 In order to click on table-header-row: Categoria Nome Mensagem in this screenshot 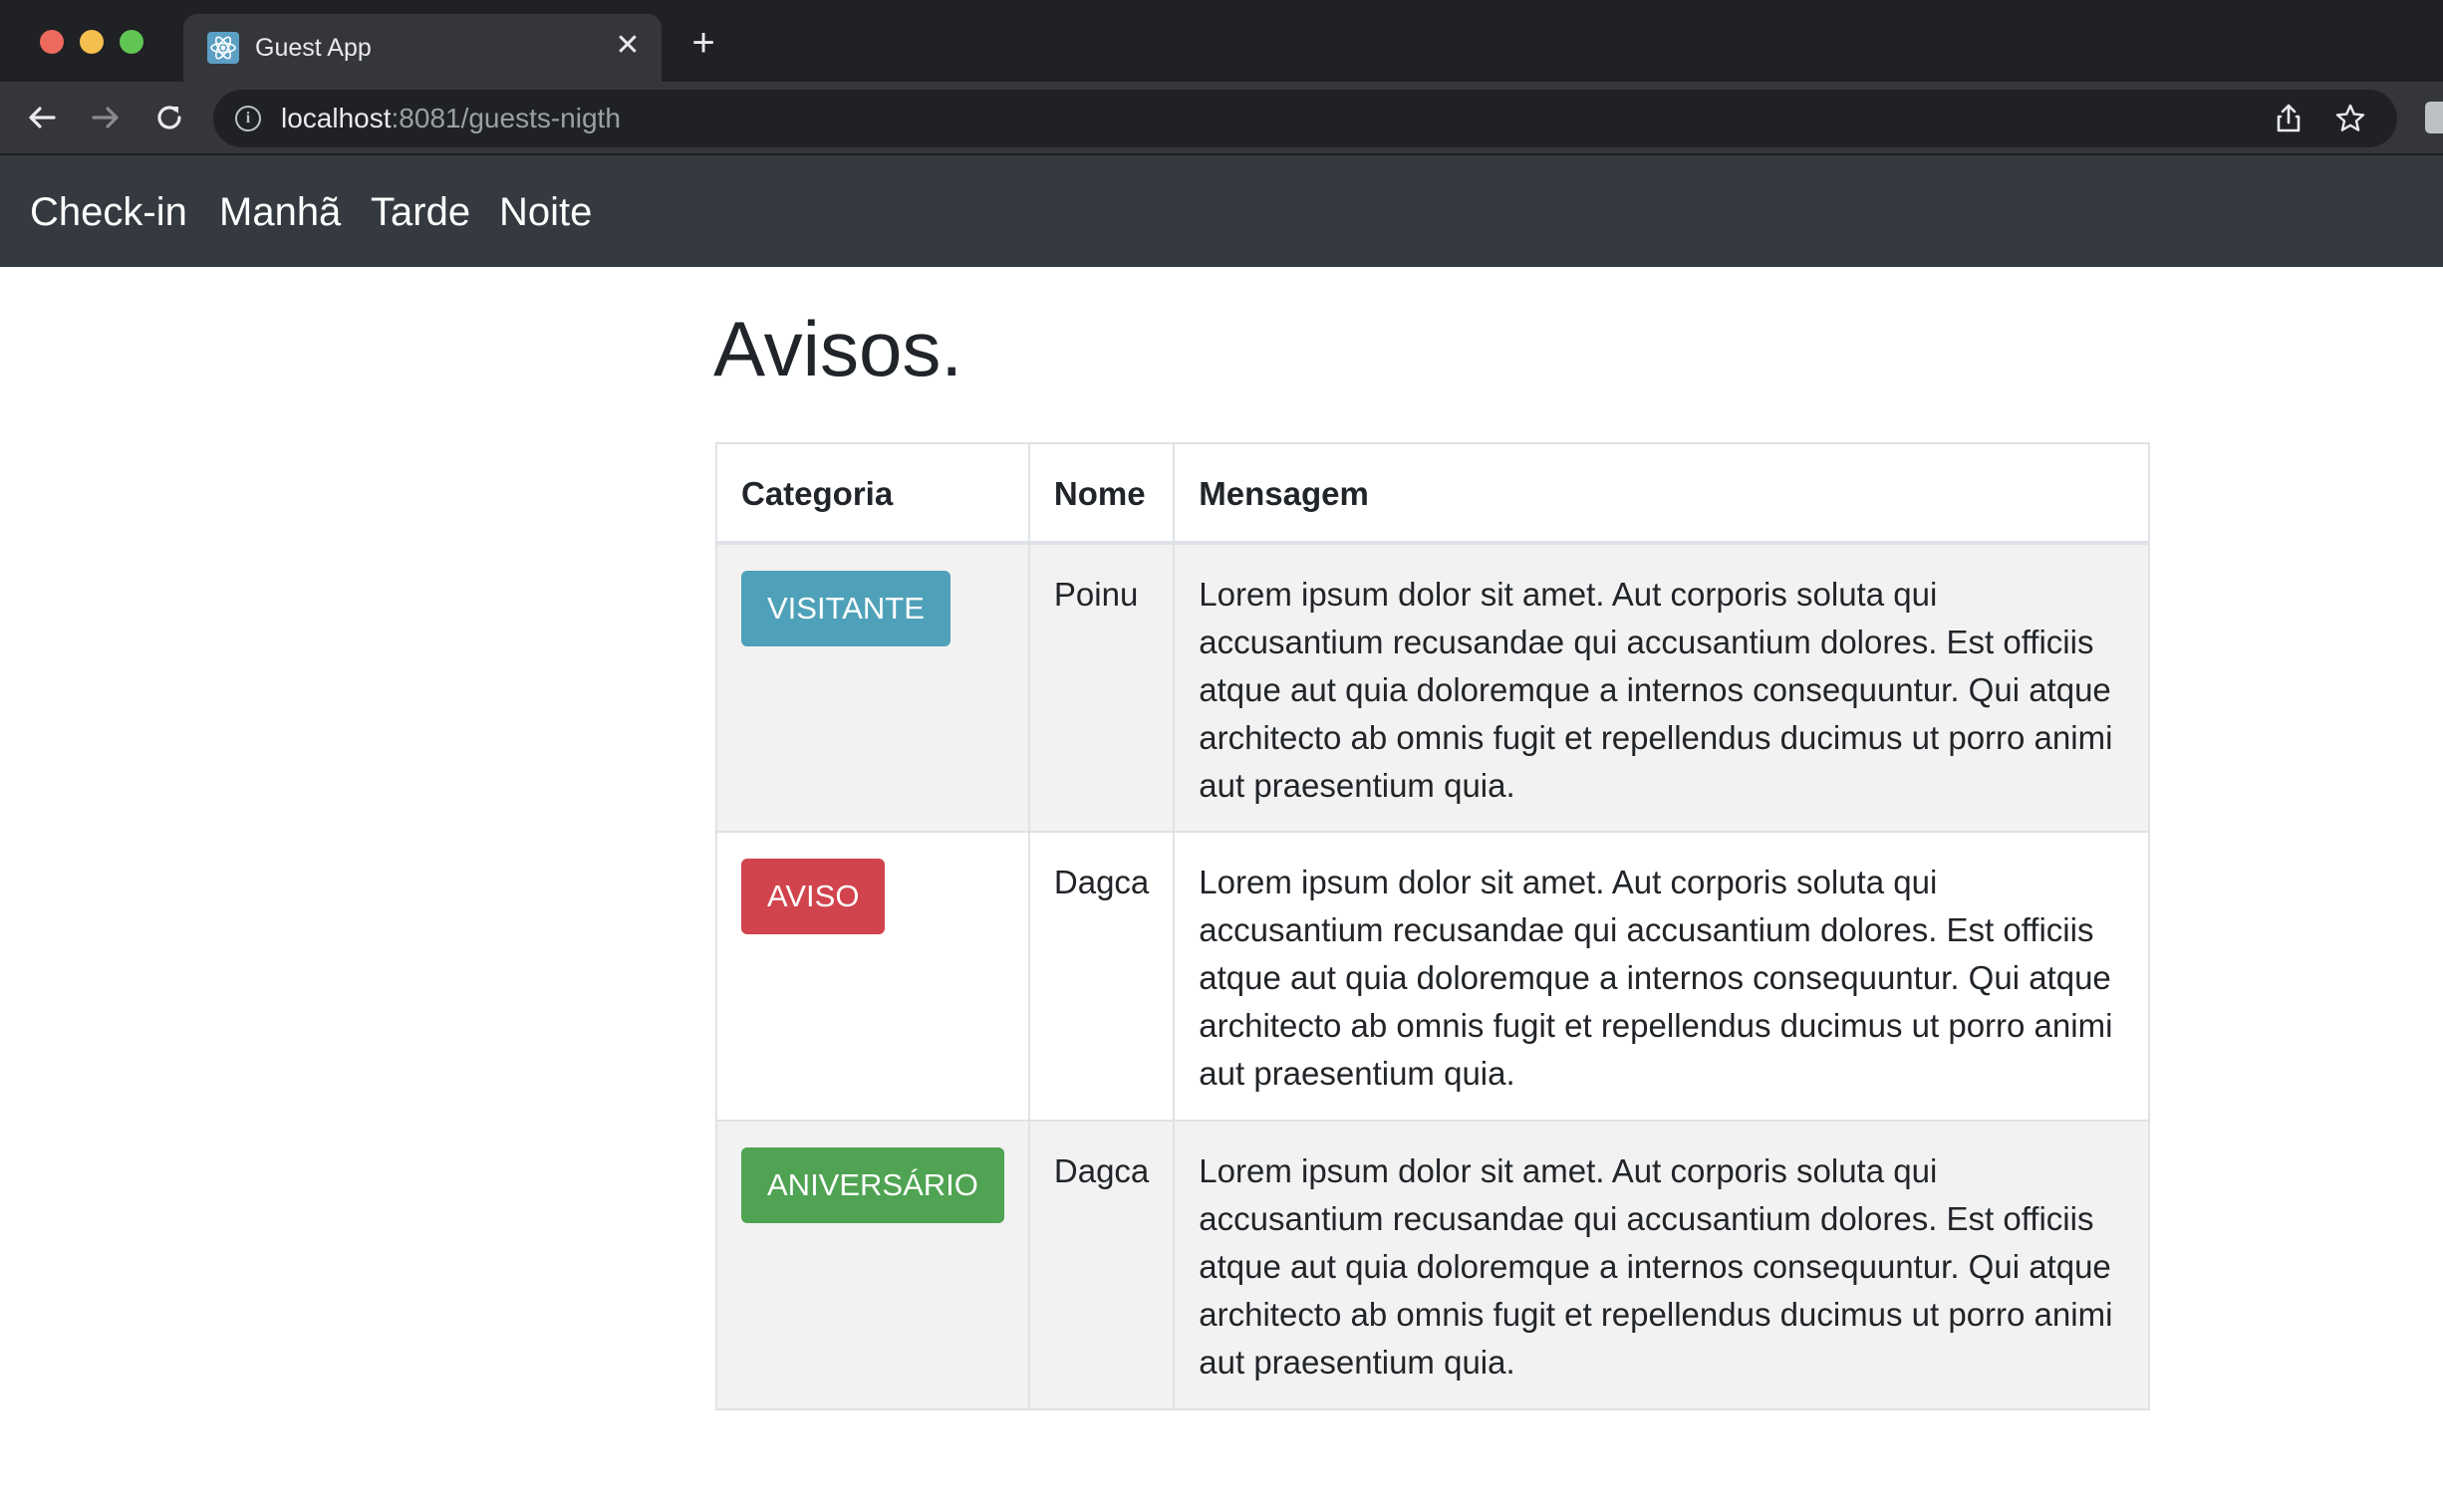, I will do `click(1432, 493)`.